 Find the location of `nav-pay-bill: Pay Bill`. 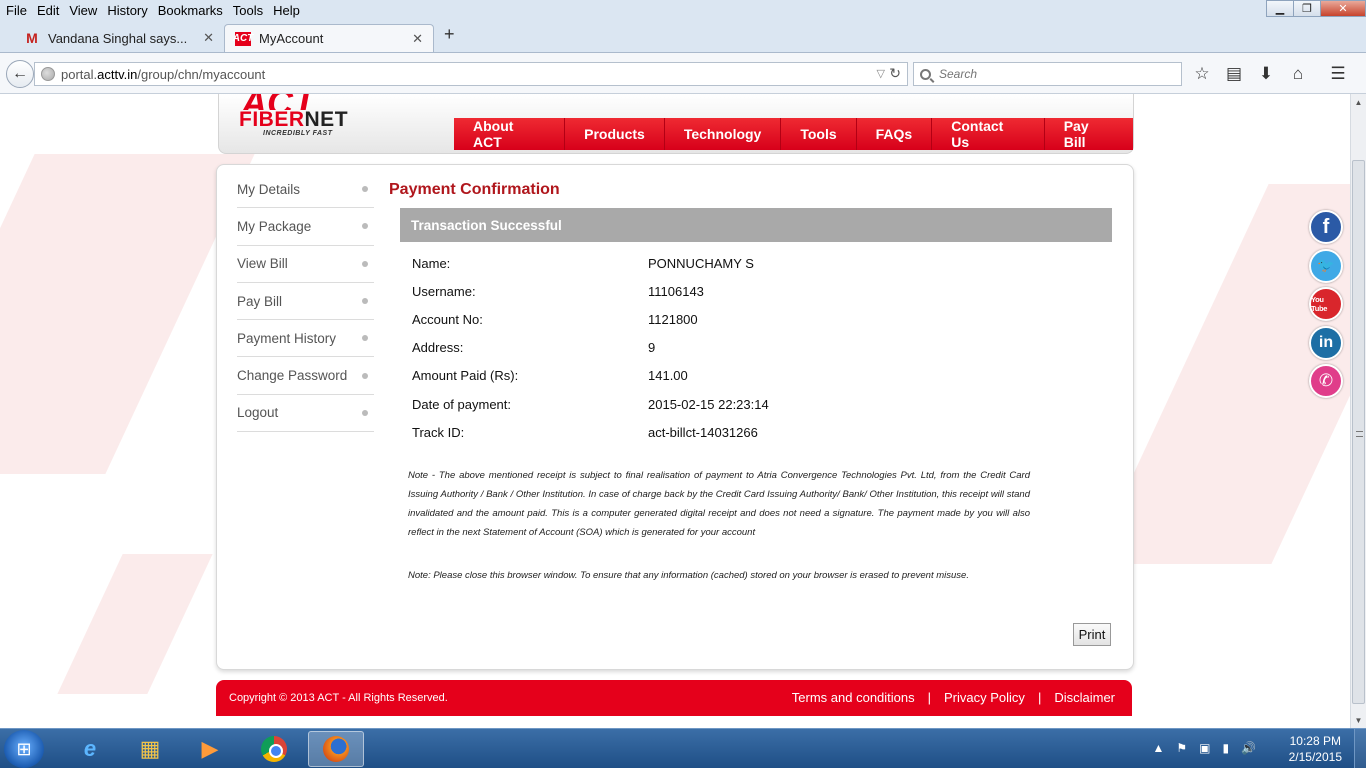

nav-pay-bill: Pay Bill is located at coordinates (1088, 134).